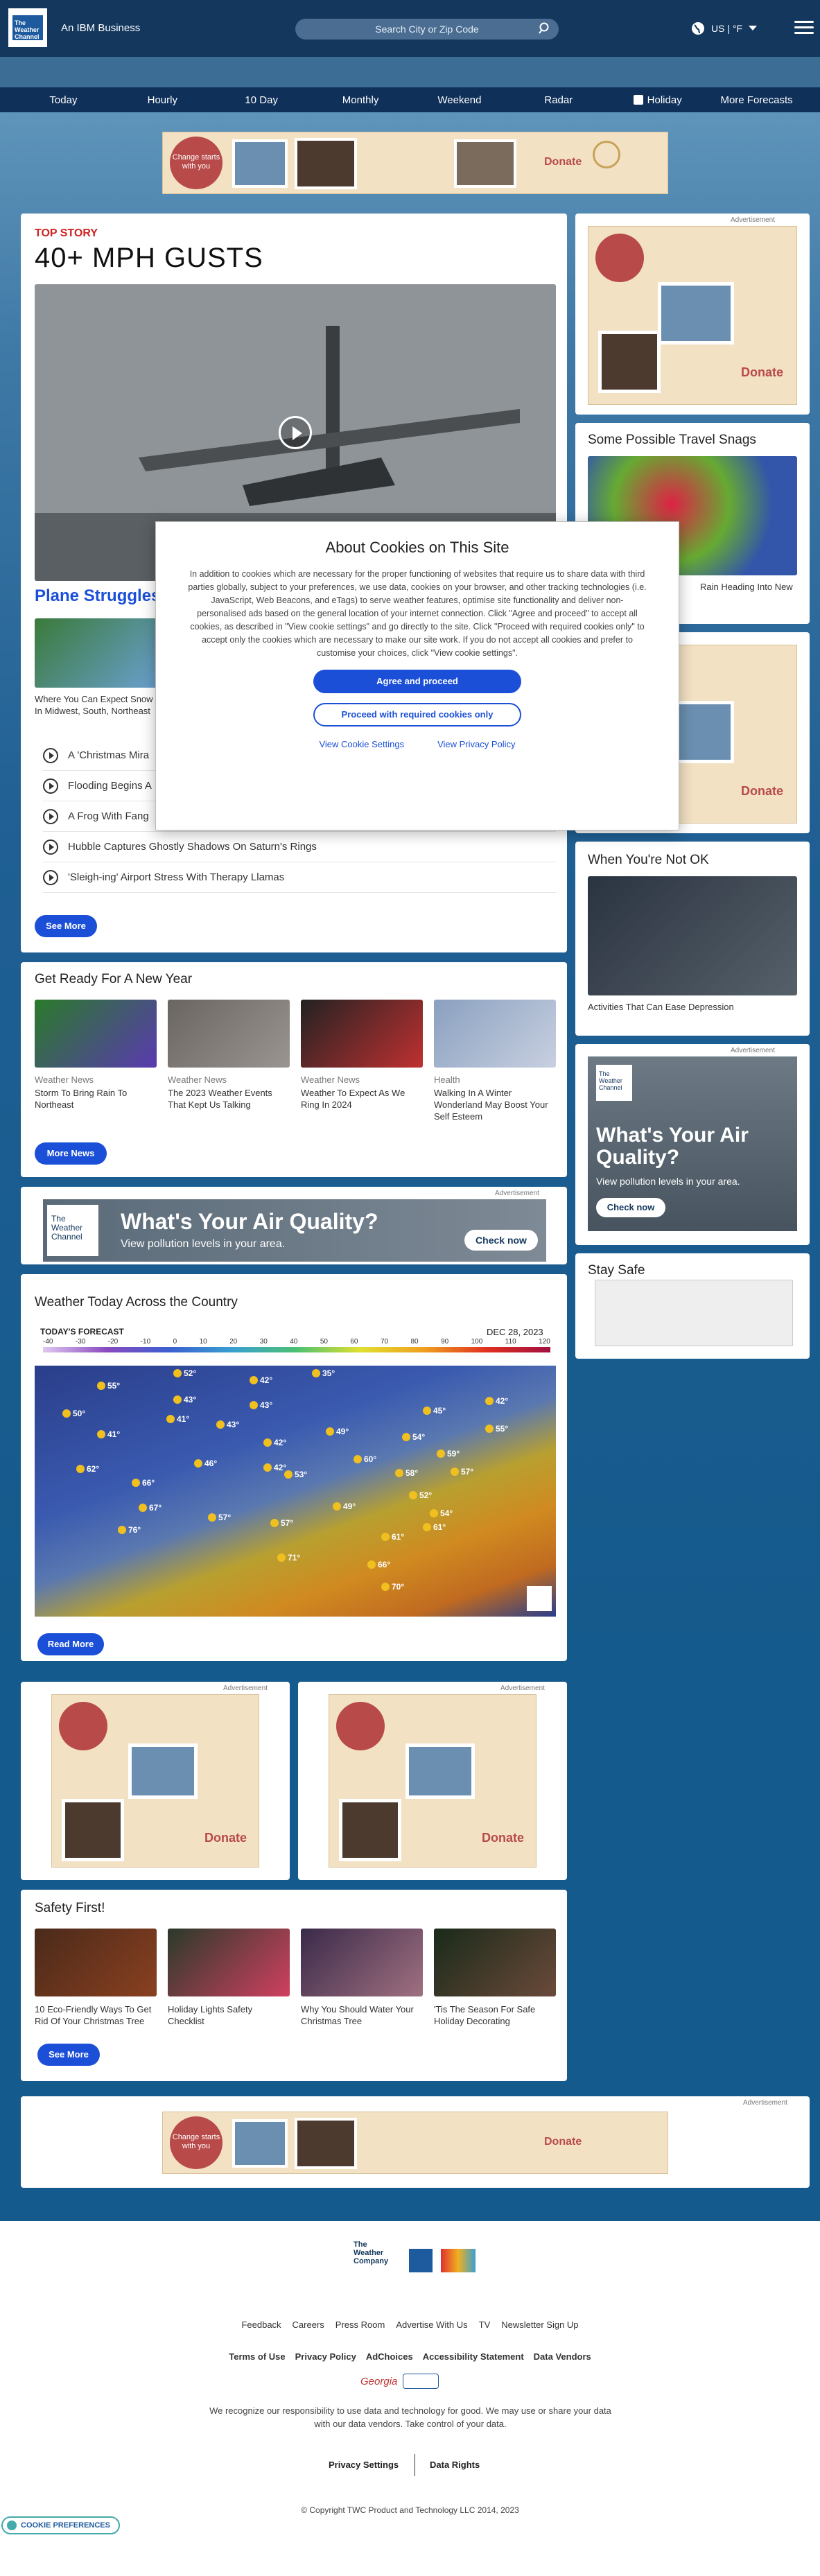 The width and height of the screenshot is (820, 2576). Describe the element at coordinates (325, 2356) in the screenshot. I see `footer-link: Privacy Policy` at that location.